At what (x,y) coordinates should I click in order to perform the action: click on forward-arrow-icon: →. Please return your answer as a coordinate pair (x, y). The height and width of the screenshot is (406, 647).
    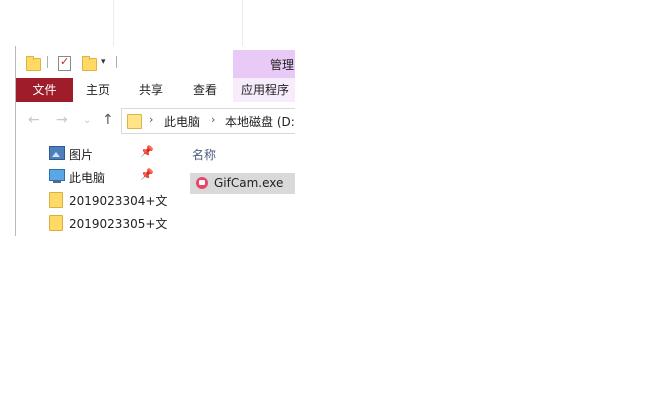
    Looking at the image, I should click on (62, 120).